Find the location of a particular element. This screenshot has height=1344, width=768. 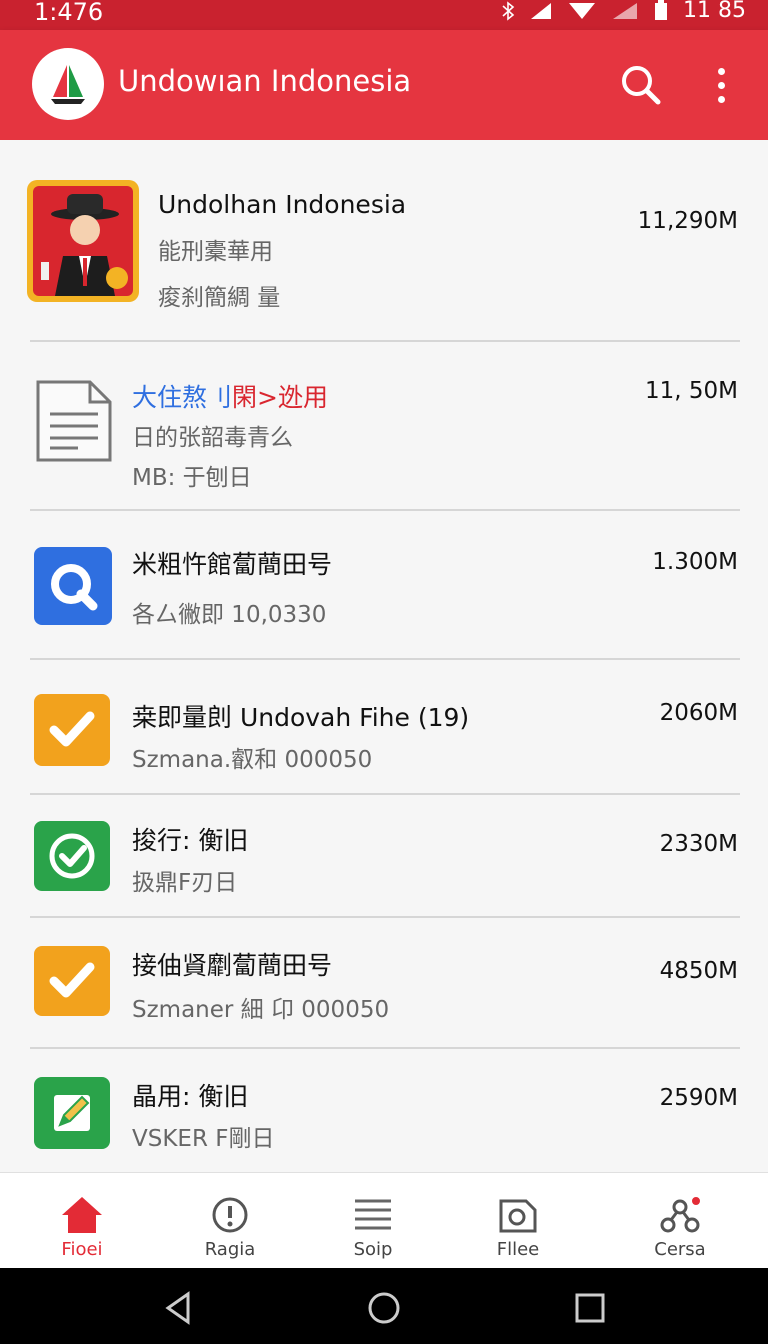

nav-soip: Soip is located at coordinates (373, 1221).